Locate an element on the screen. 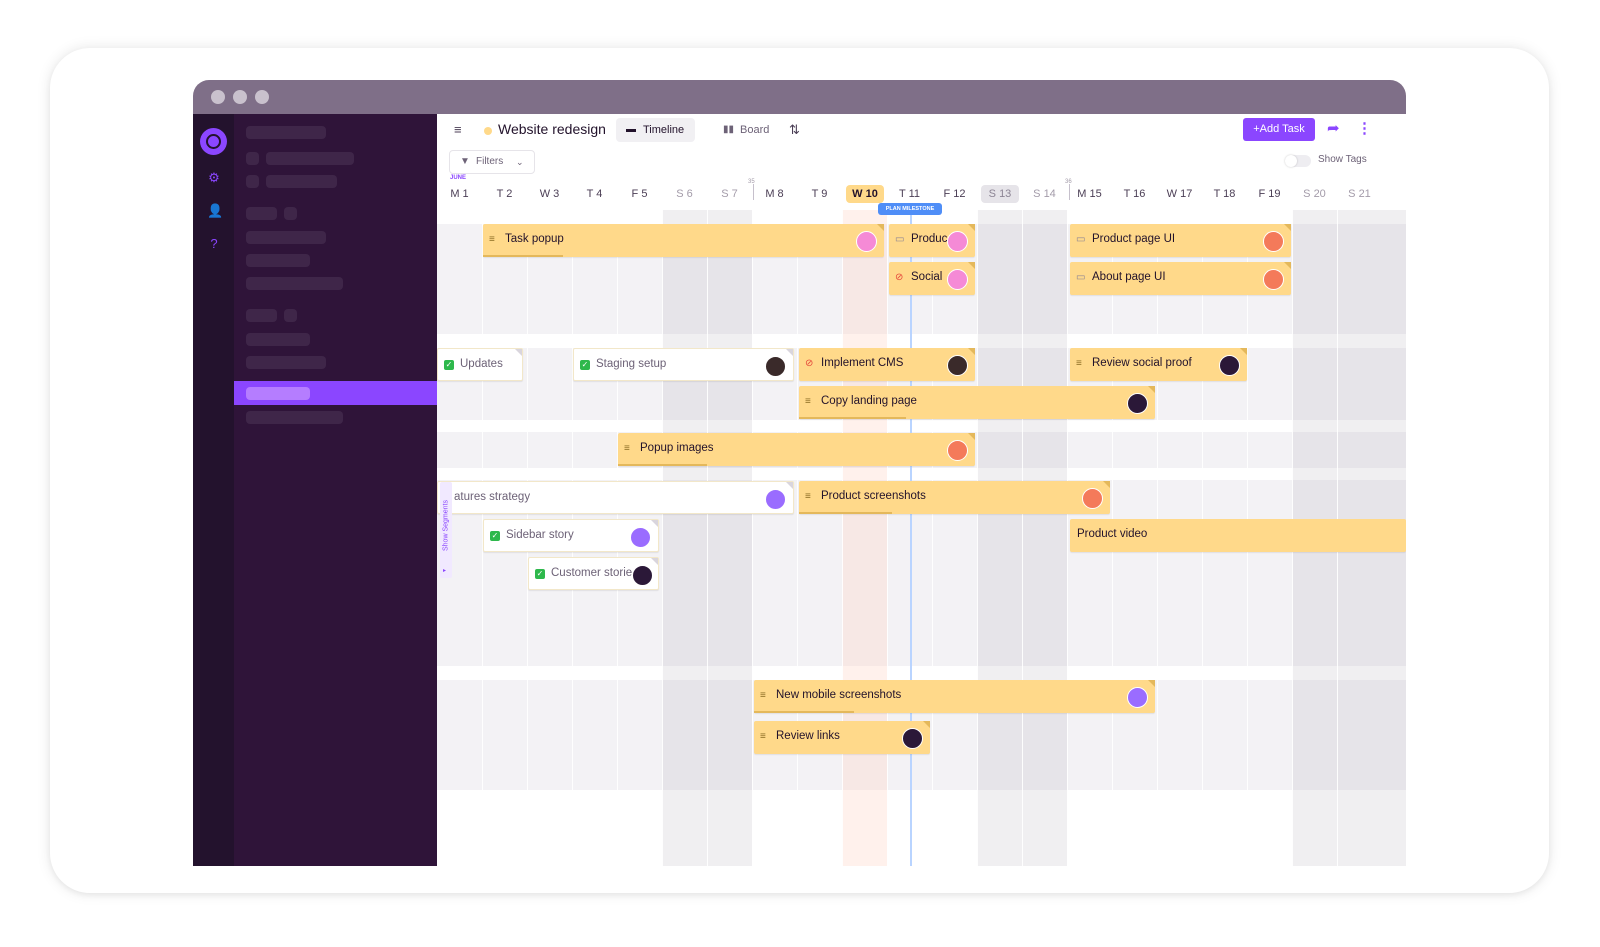 Image resolution: width=1600 pixels, height=947 pixels. task-bar: ⊘ Implement CMS is located at coordinates (887, 364).